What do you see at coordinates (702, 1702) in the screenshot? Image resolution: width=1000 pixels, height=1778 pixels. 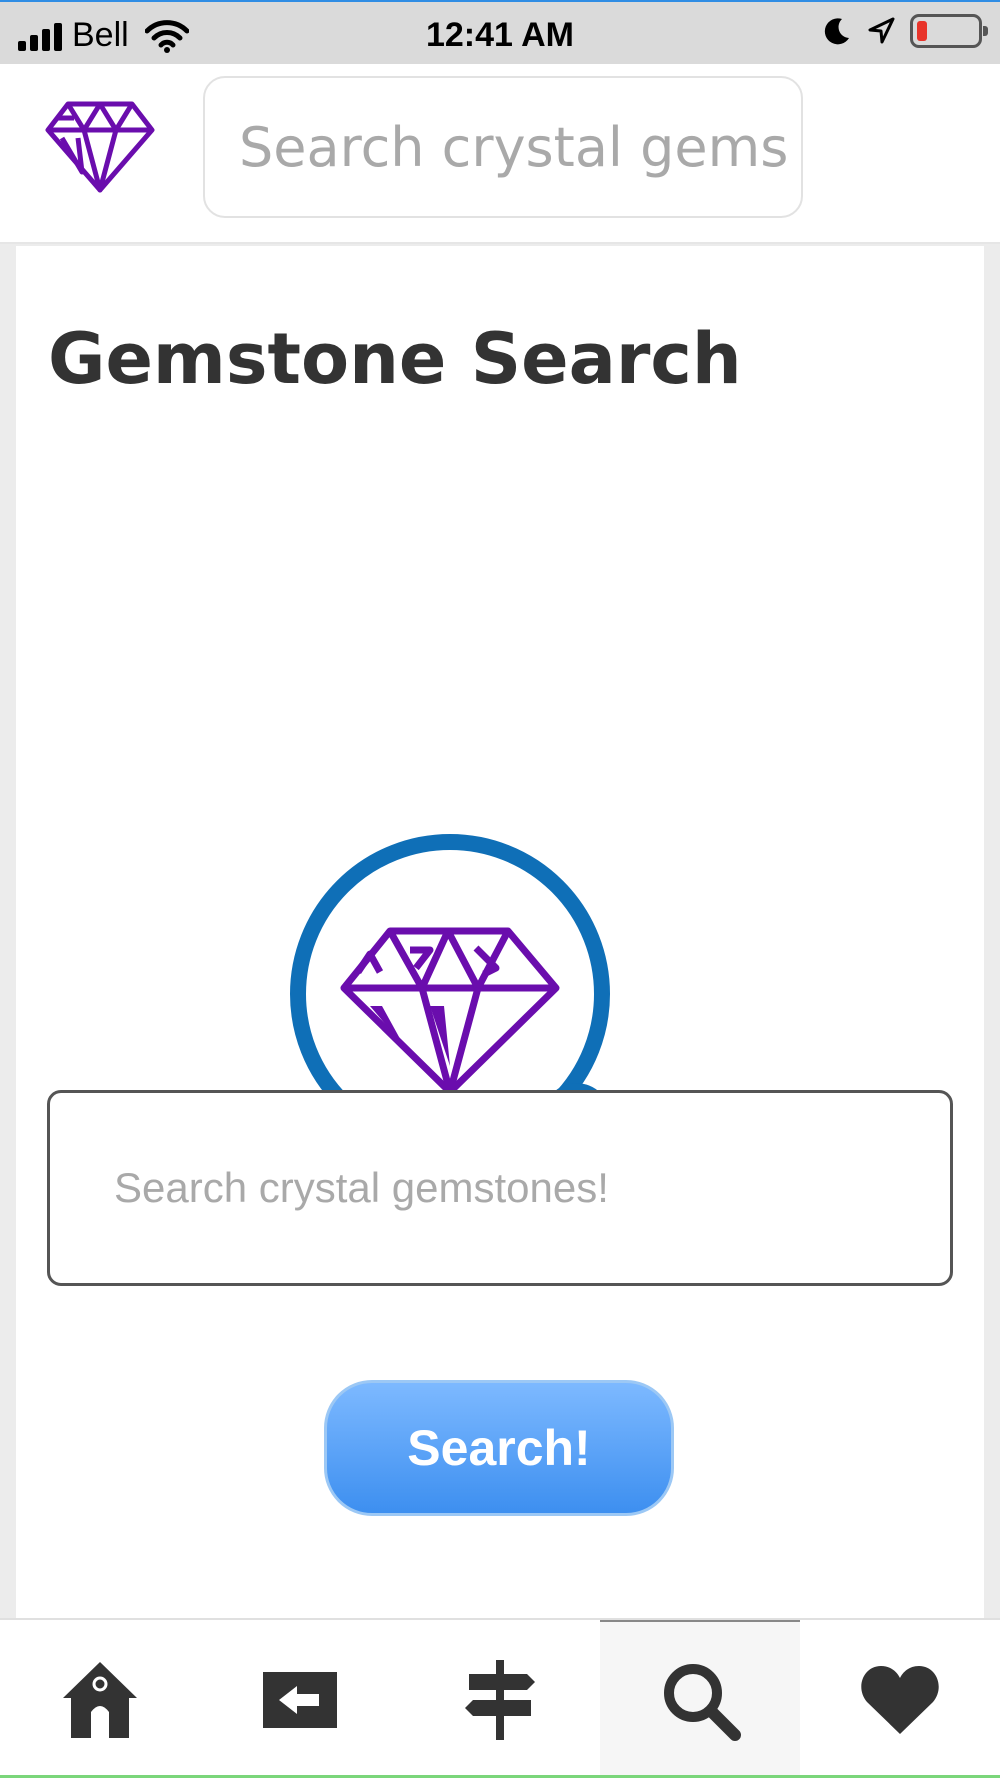 I see `search-icon` at bounding box center [702, 1702].